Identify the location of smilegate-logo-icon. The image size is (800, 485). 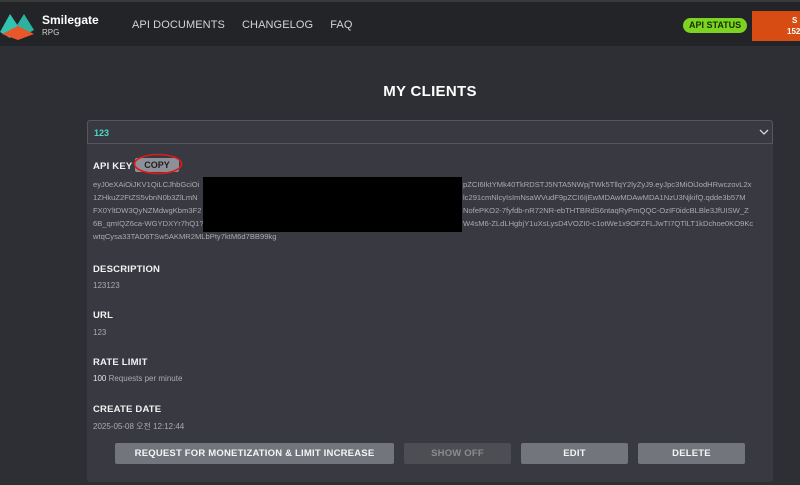
(18, 26).